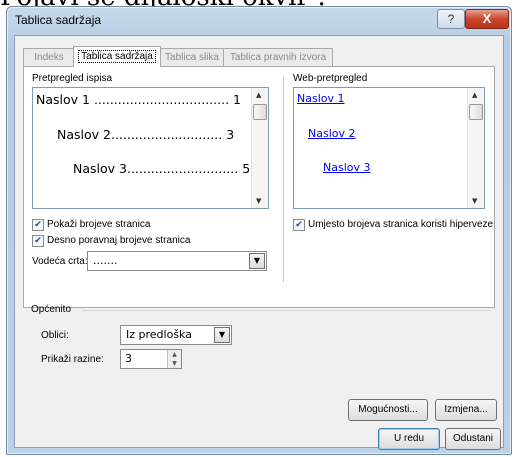 This screenshot has height=457, width=516. What do you see at coordinates (72, 359) in the screenshot?
I see `show-levels-label: Prikaži razine:` at bounding box center [72, 359].